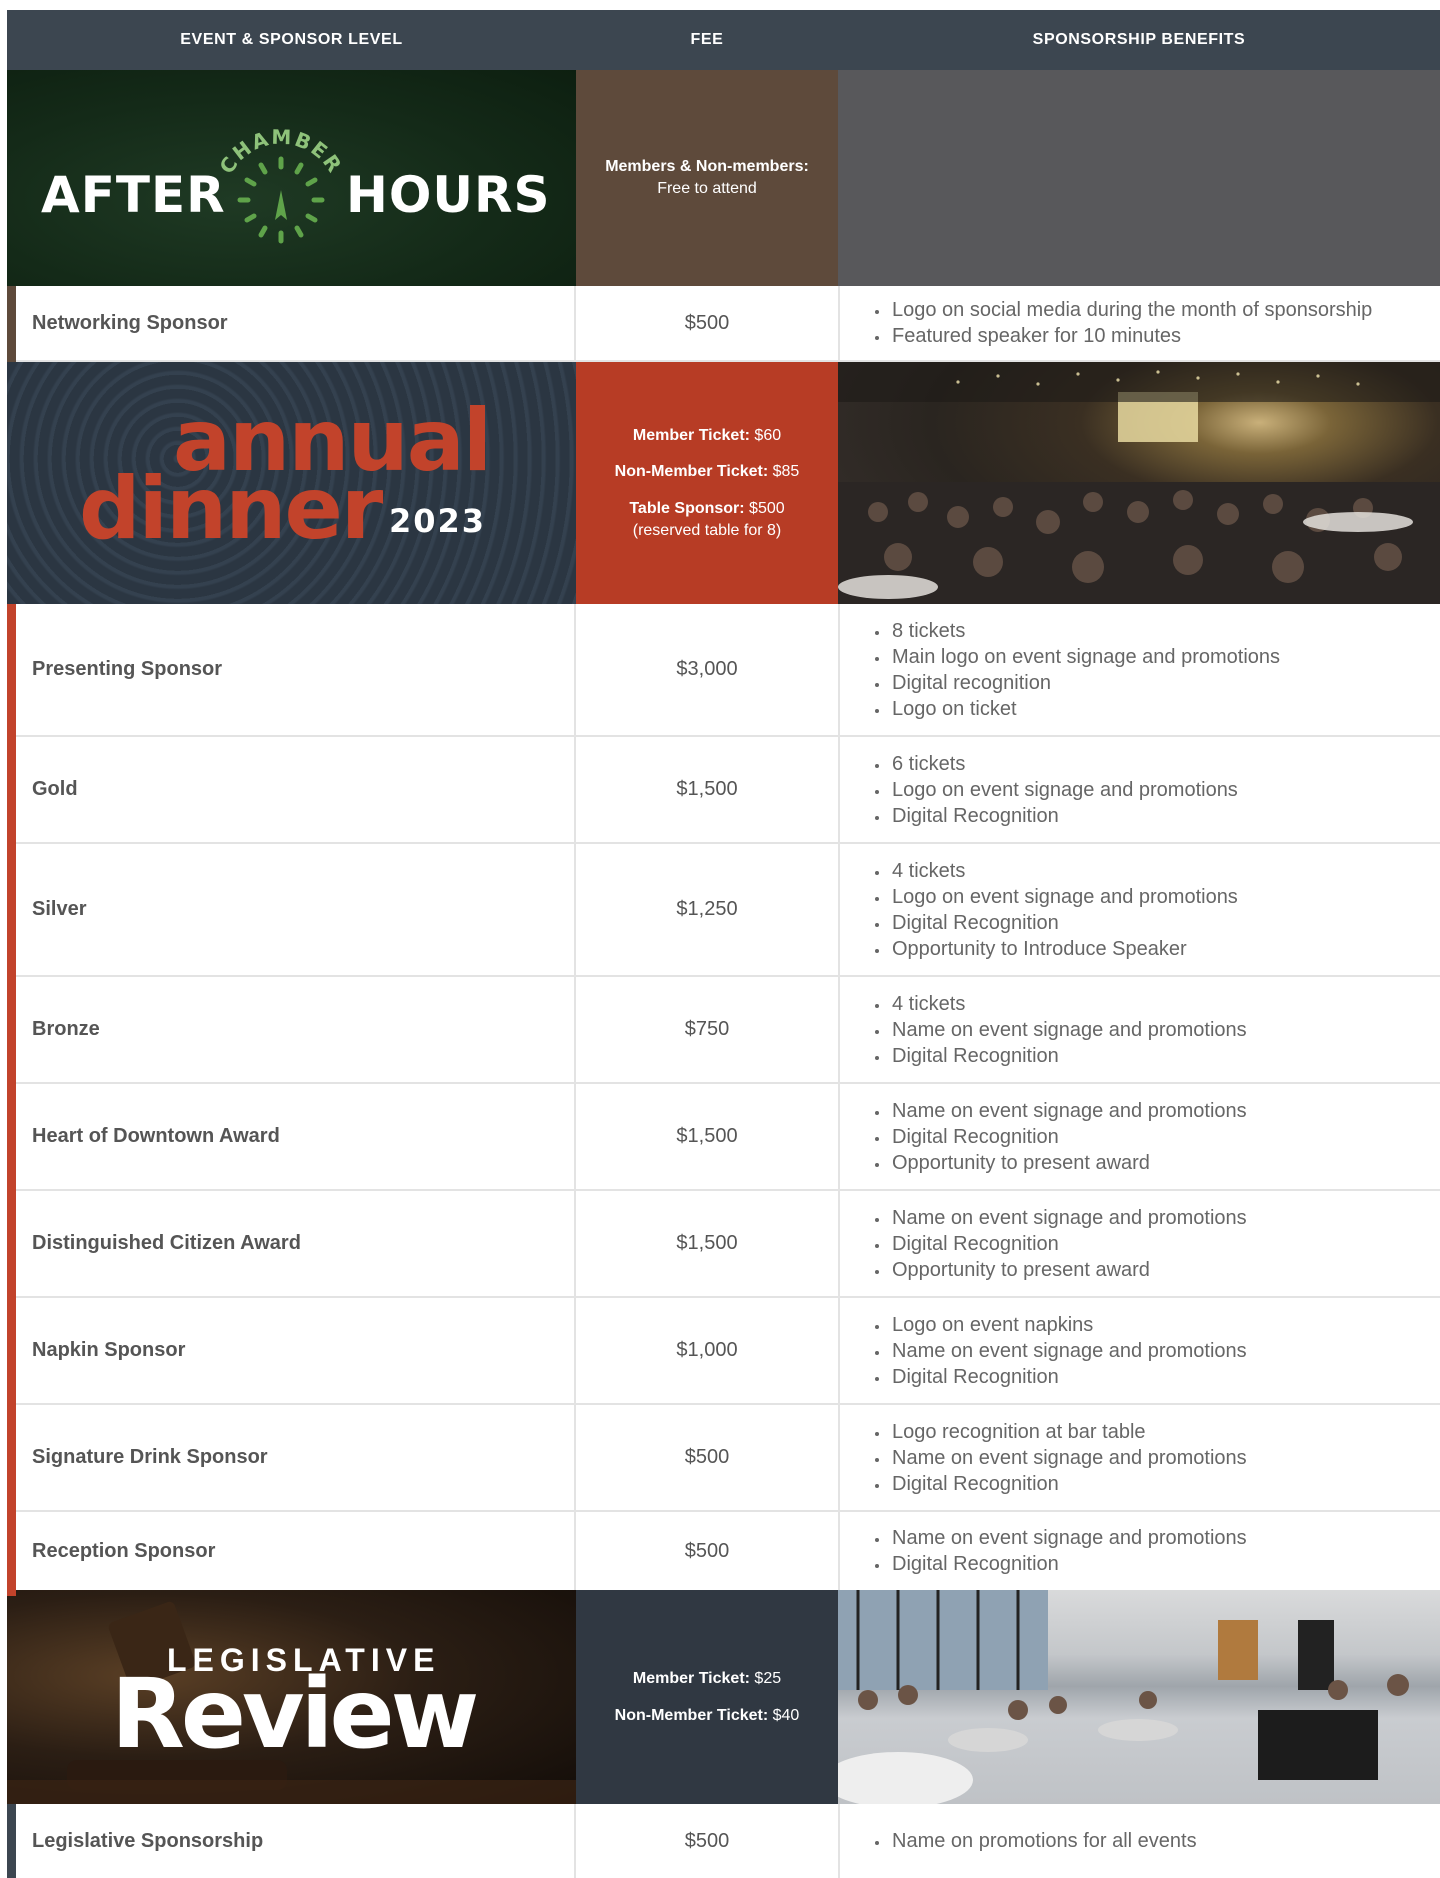 The width and height of the screenshot is (1440, 1878). I want to click on sponsor-level: Distinguished Citizen Award, so click(291, 1243).